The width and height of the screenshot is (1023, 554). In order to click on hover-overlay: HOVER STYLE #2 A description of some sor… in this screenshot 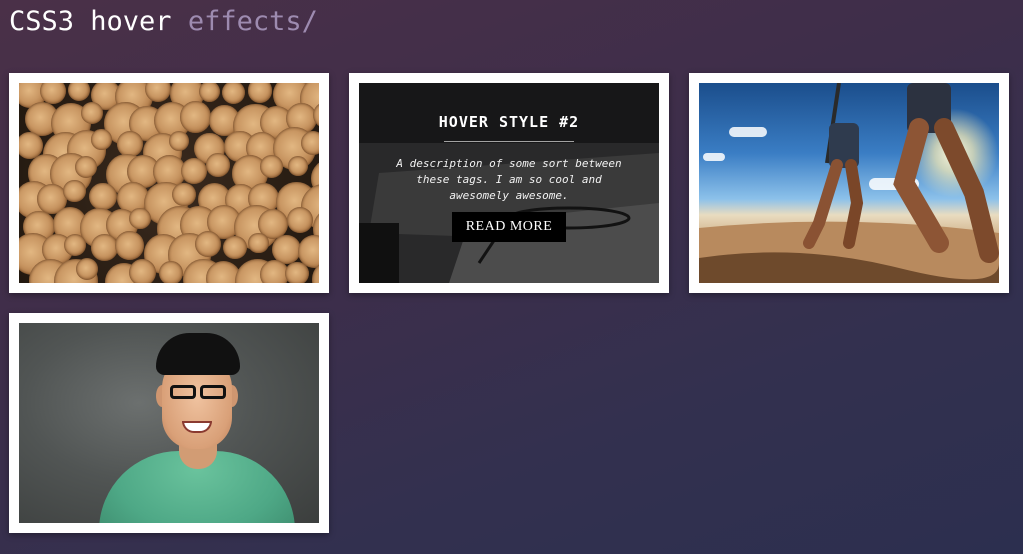, I will do `click(509, 183)`.